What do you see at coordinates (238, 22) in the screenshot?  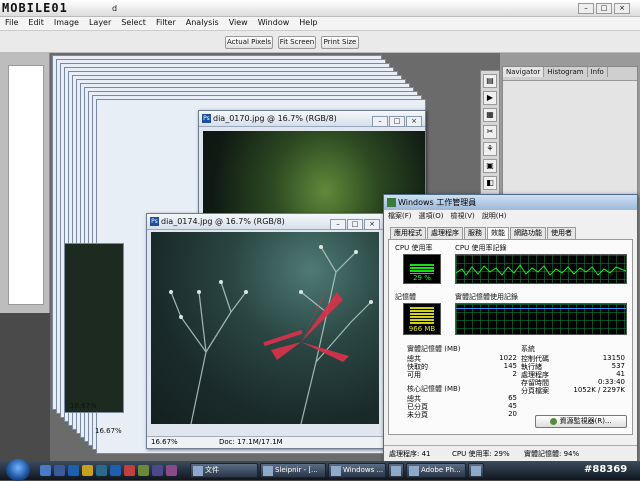 I see `menu-view: View` at bounding box center [238, 22].